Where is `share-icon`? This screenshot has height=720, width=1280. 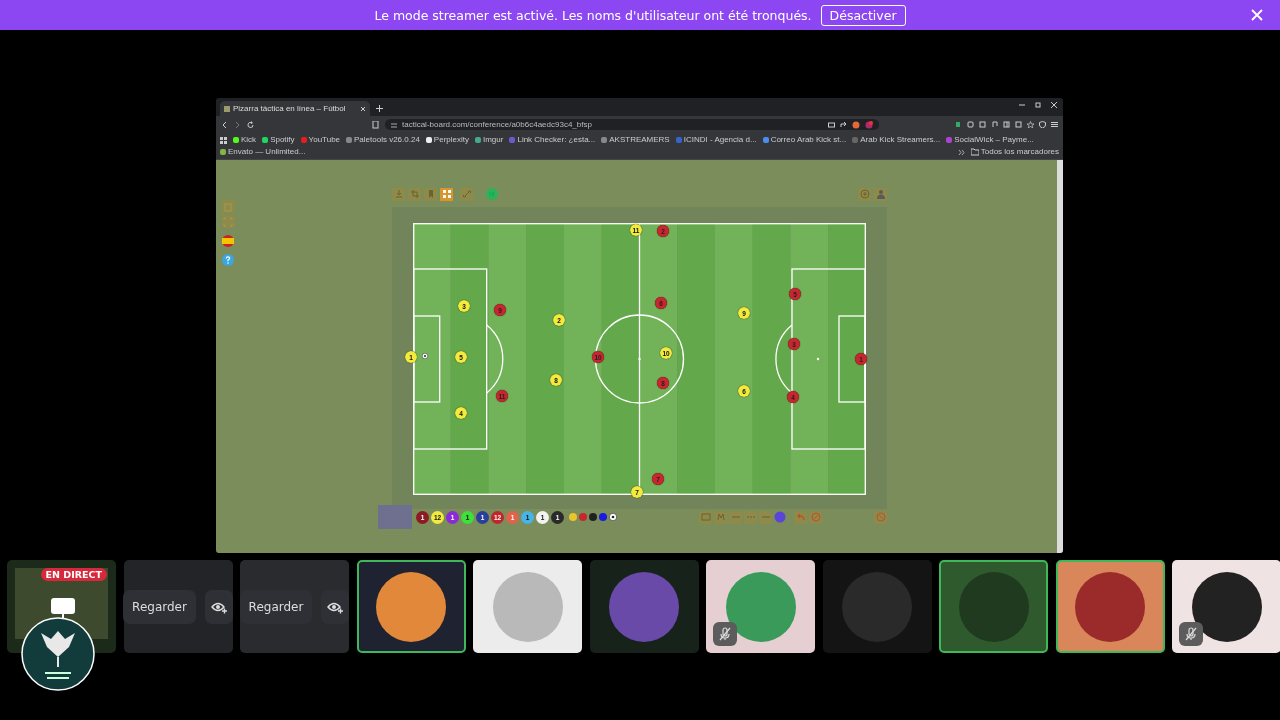
share-icon is located at coordinates (843, 124).